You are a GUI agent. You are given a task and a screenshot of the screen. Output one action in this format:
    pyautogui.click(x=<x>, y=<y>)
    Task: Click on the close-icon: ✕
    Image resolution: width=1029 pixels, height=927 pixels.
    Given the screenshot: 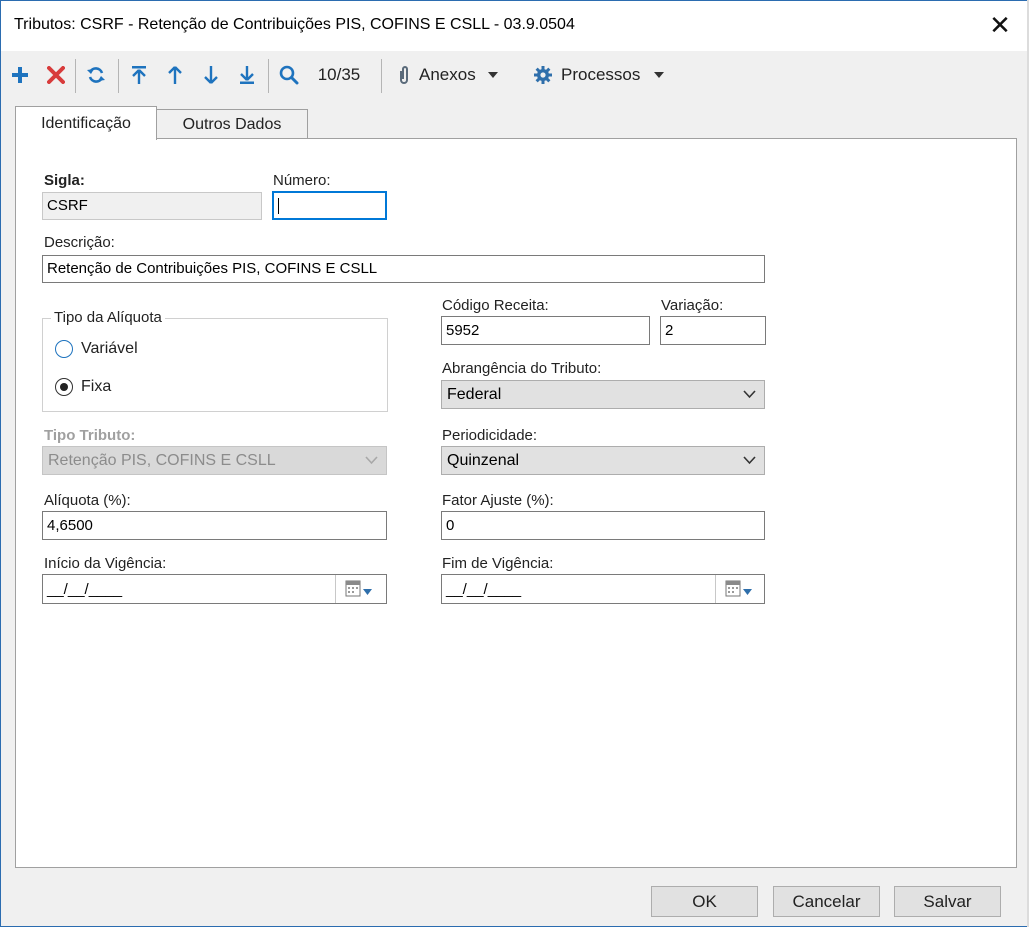 What is the action you would take?
    pyautogui.click(x=1000, y=26)
    